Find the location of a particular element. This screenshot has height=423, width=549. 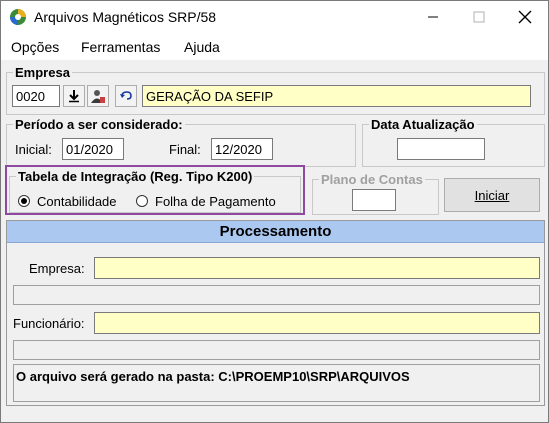

iniciar-button: Iniciar is located at coordinates (492, 195).